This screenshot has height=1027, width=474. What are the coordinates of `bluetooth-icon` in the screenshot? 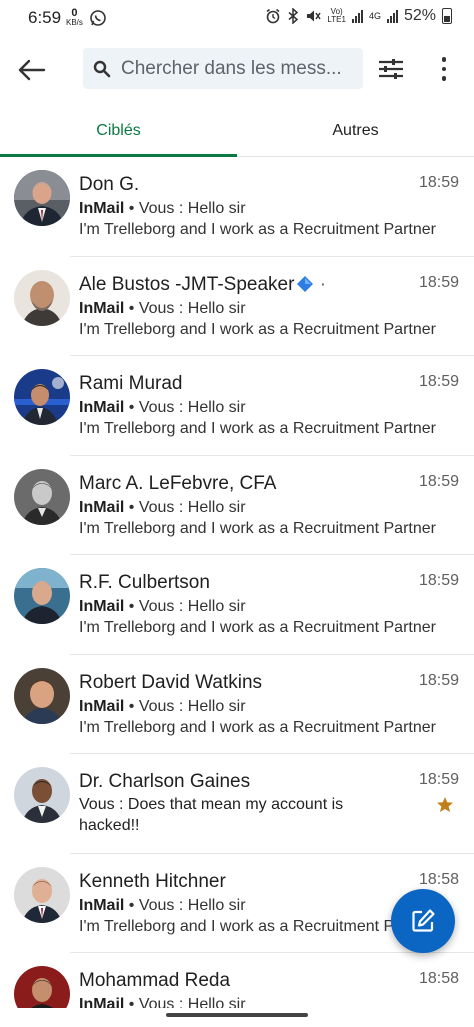 It's located at (293, 16).